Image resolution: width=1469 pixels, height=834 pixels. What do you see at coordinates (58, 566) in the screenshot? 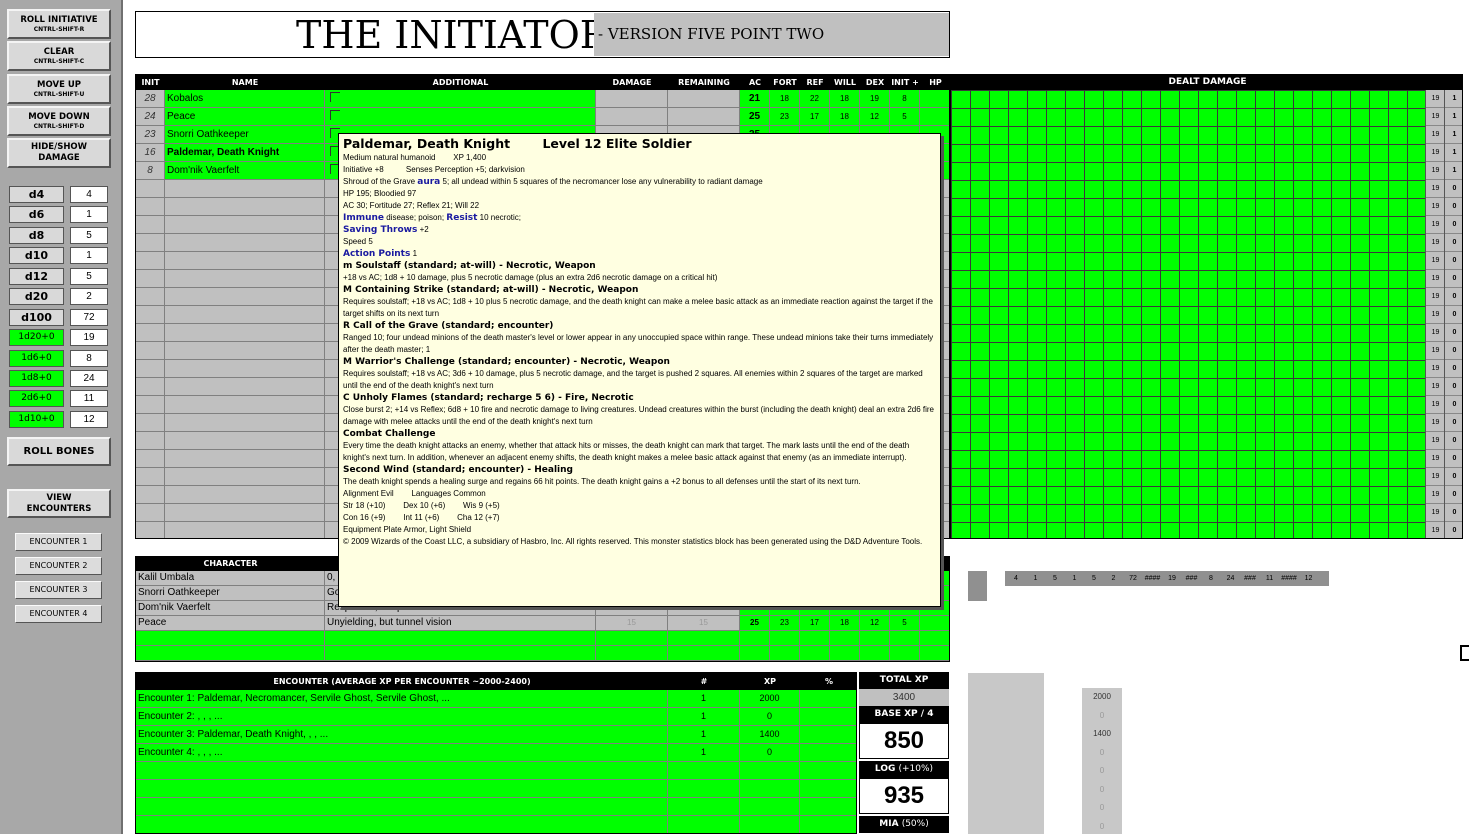
I see `encounter-2-button: ENCOUNTER 2` at bounding box center [58, 566].